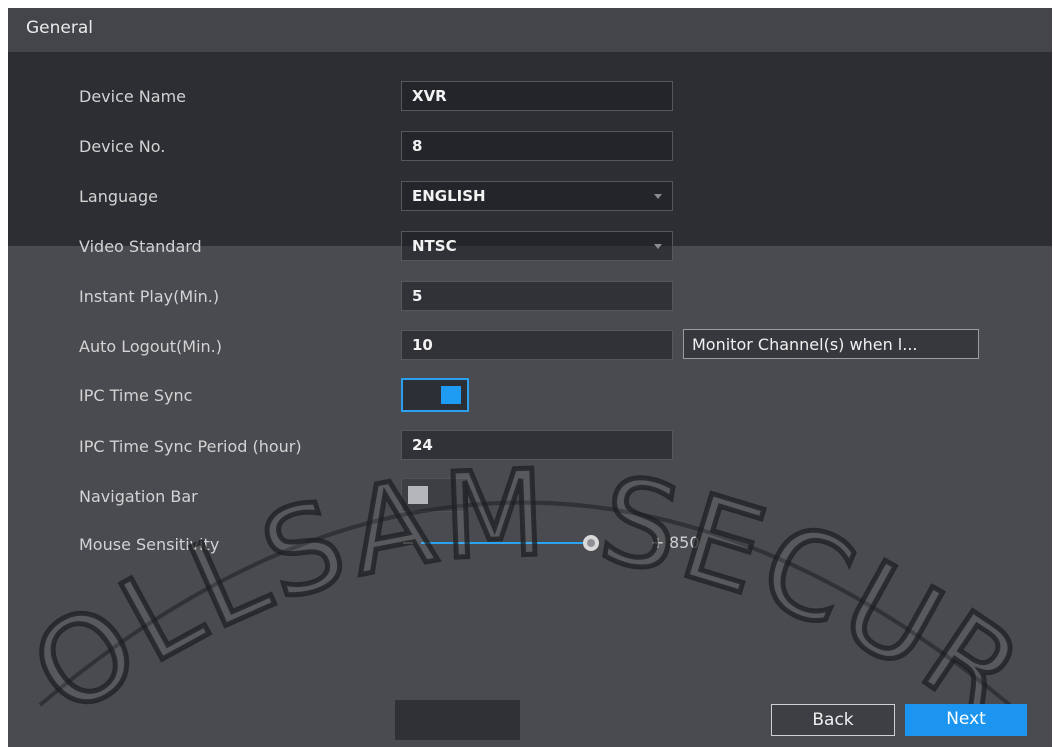 The image size is (1054, 747). What do you see at coordinates (966, 720) in the screenshot?
I see `next-button: Next` at bounding box center [966, 720].